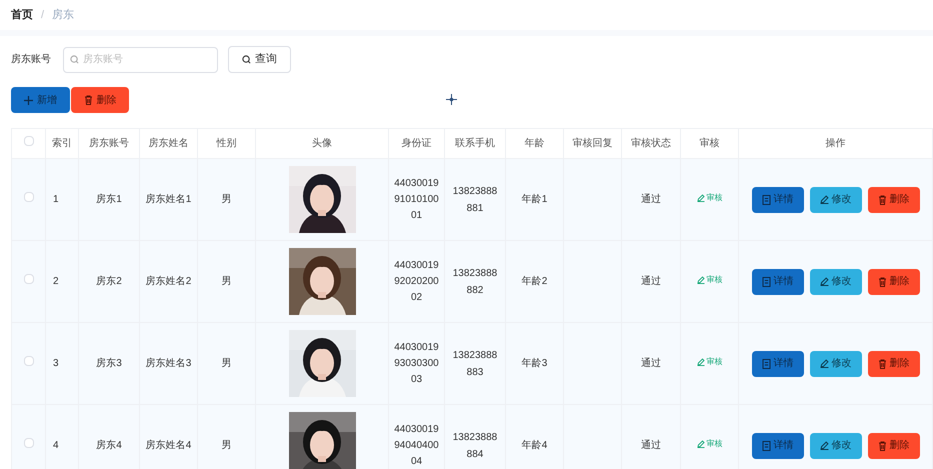  Describe the element at coordinates (40, 100) in the screenshot. I see `add-button: 新增` at that location.